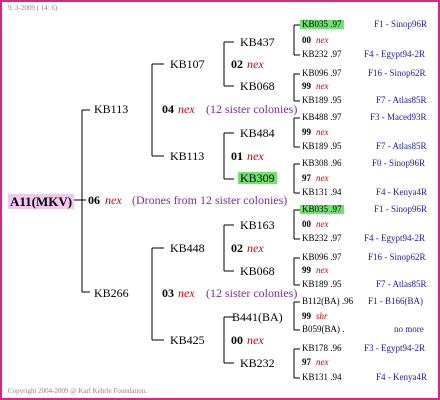 The width and height of the screenshot is (440, 400). Describe the element at coordinates (257, 225) in the screenshot. I see `g4-4-name: KB163` at that location.